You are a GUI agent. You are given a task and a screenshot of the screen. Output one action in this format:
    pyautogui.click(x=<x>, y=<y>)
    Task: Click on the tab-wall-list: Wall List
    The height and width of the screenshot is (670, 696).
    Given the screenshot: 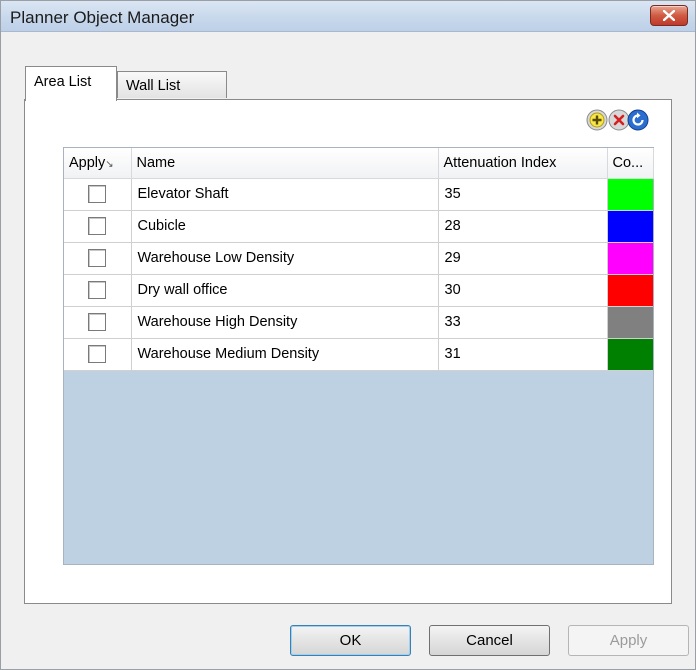 What is the action you would take?
    pyautogui.click(x=172, y=84)
    